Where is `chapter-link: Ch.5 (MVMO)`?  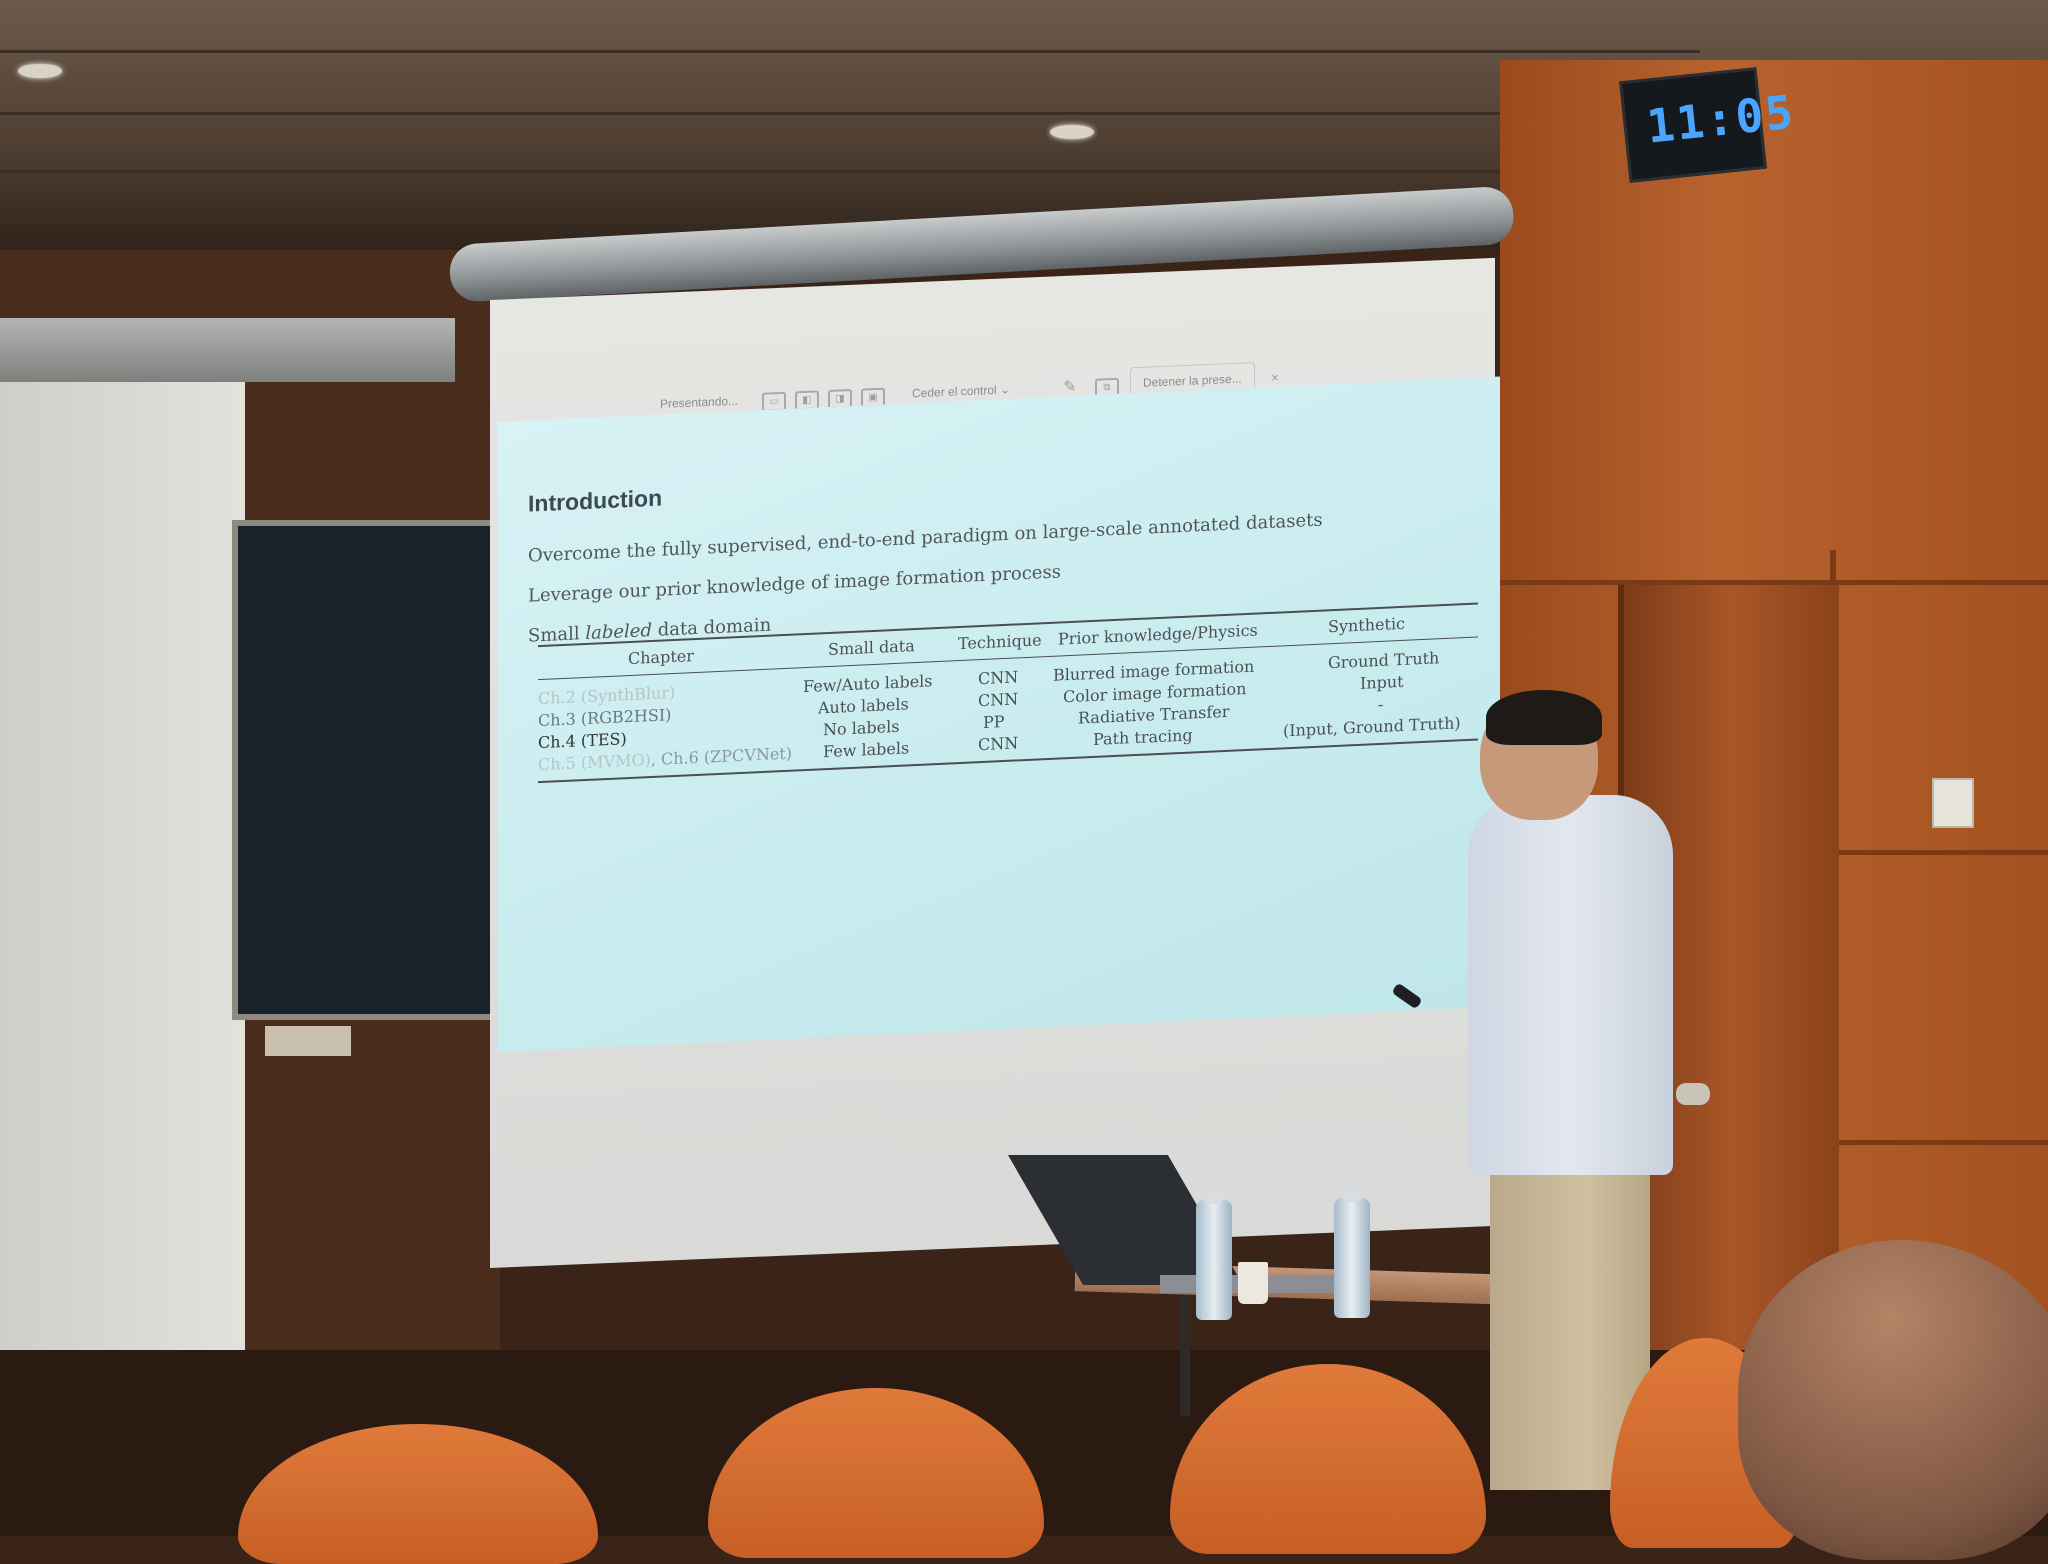
chapter-link: Ch.5 (MVMO) is located at coordinates (594, 762).